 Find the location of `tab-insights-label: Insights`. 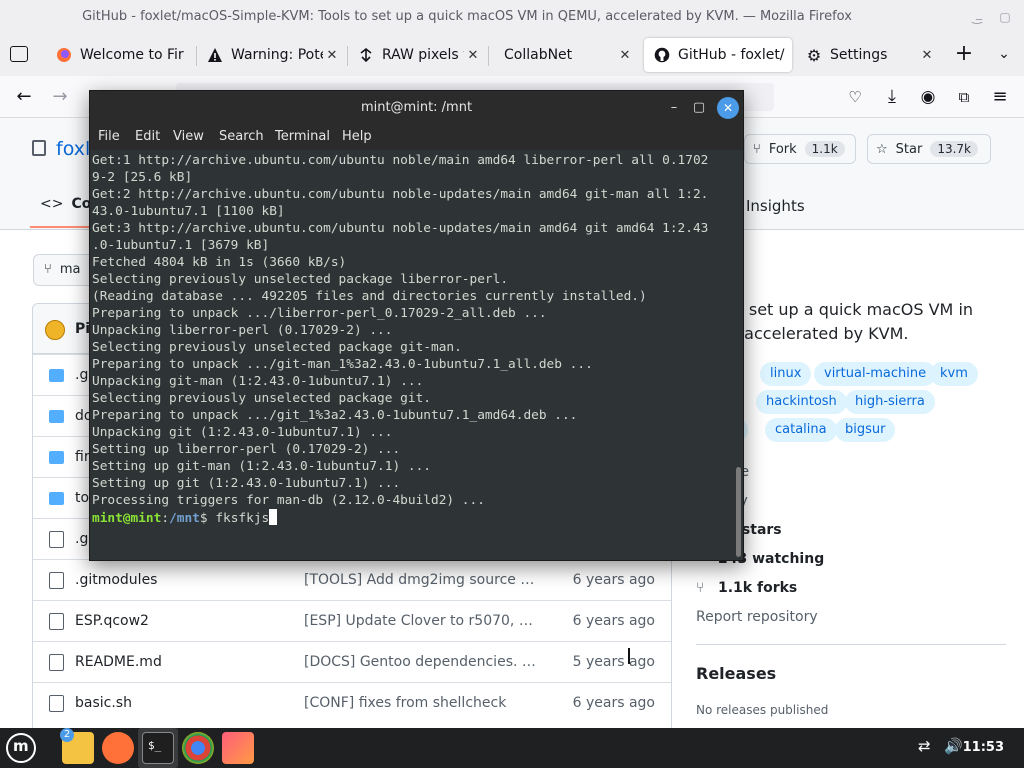

tab-insights-label: Insights is located at coordinates (775, 206).